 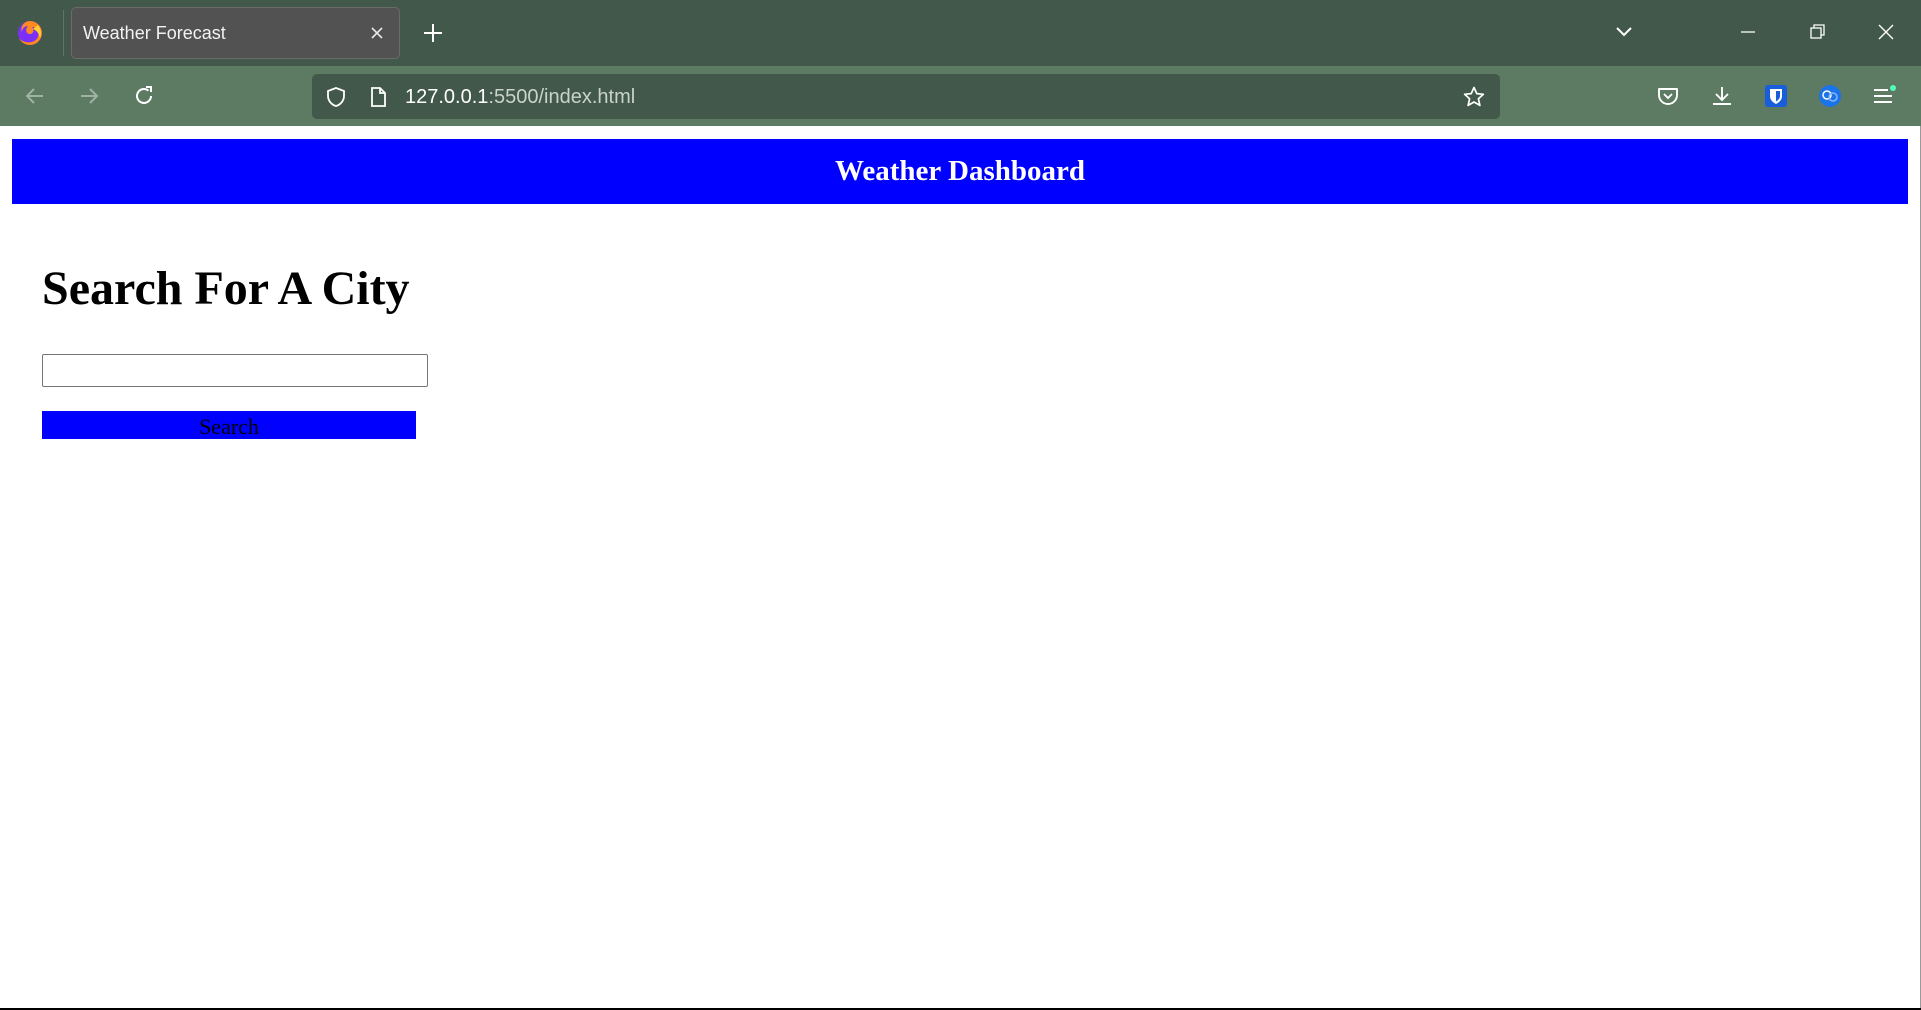 What do you see at coordinates (30, 33) in the screenshot?
I see `firefox-logo-icon` at bounding box center [30, 33].